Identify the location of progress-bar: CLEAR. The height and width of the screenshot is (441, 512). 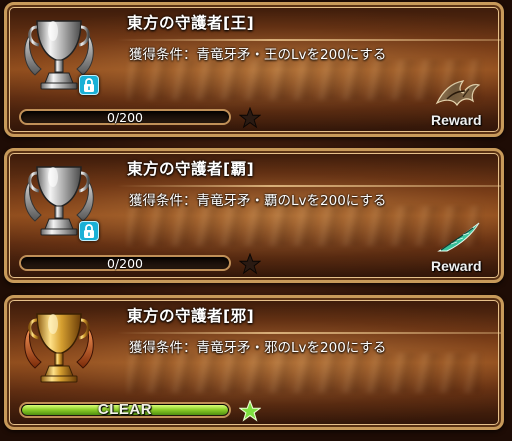
(125, 409).